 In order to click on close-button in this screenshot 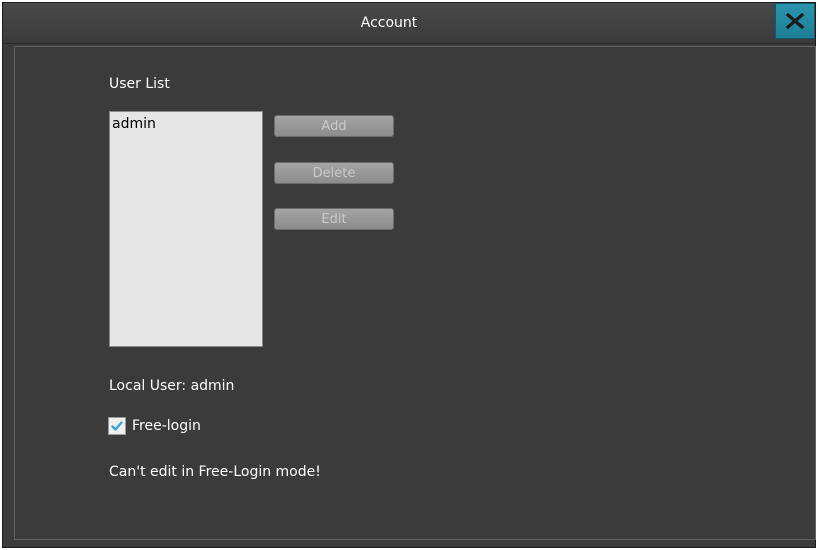, I will do `click(795, 21)`.